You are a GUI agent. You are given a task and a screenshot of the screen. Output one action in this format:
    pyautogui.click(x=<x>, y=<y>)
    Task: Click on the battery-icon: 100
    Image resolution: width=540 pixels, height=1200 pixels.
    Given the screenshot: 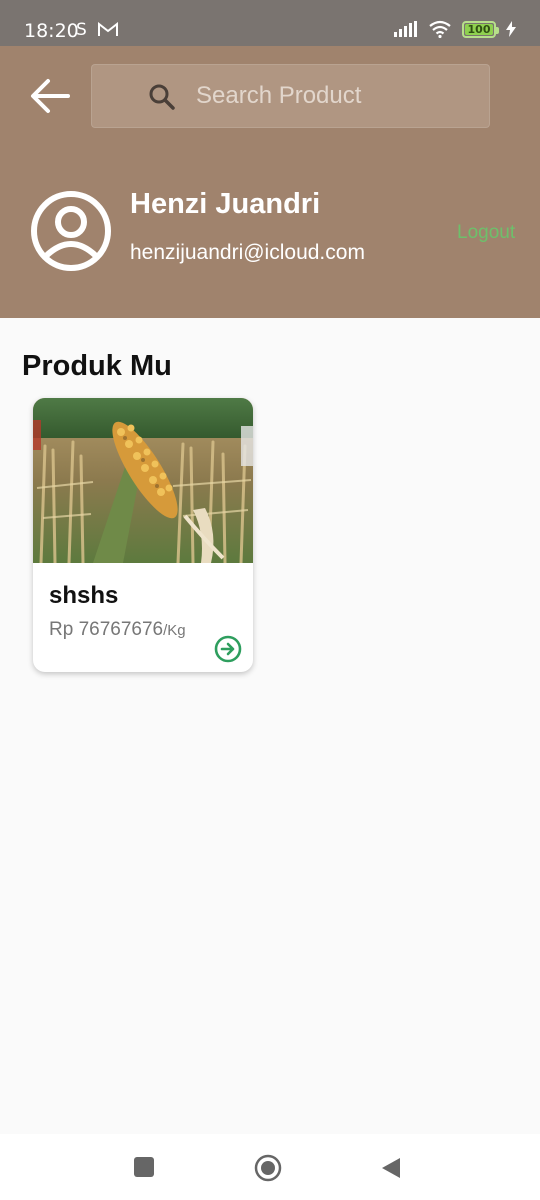 What is the action you would take?
    pyautogui.click(x=480, y=29)
    